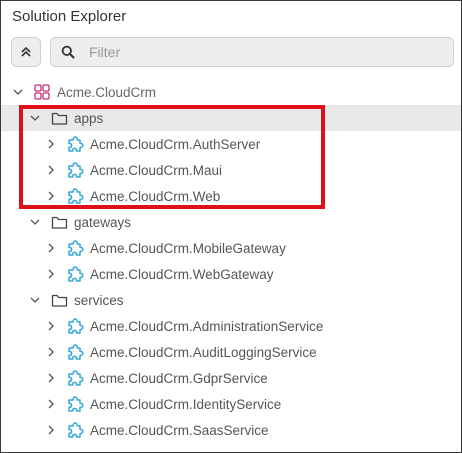 This screenshot has width=462, height=453. Describe the element at coordinates (42, 92) in the screenshot. I see `solution-icon` at that location.